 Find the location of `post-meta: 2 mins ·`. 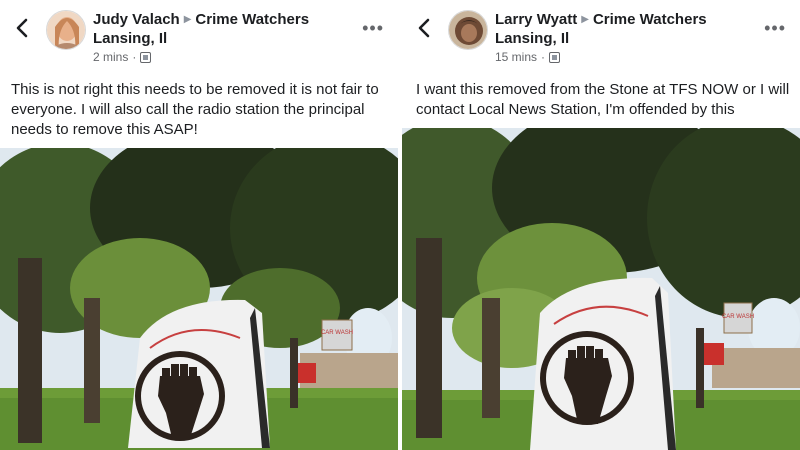

post-meta: 2 mins · is located at coordinates (122, 57).